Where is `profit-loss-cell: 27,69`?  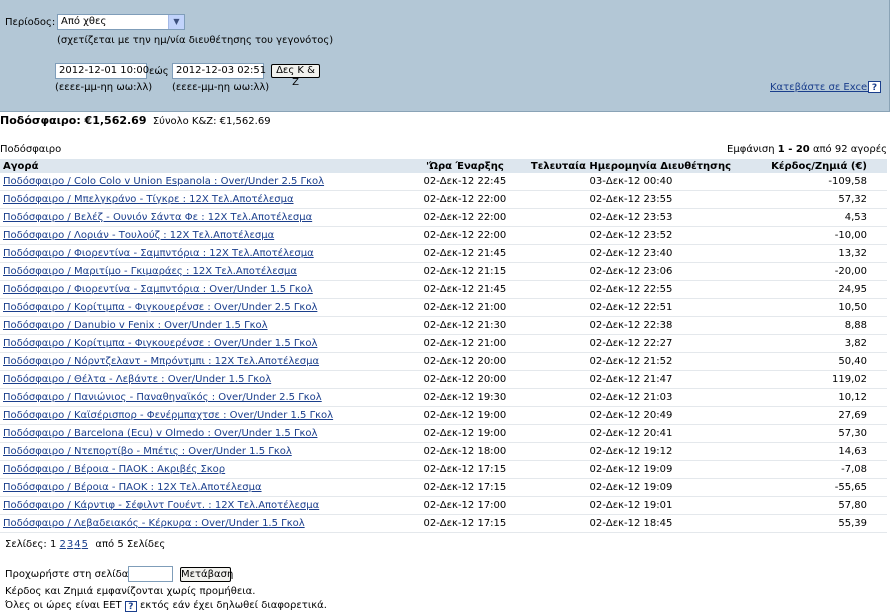
profit-loss-cell: 27,69 is located at coordinates (810, 415).